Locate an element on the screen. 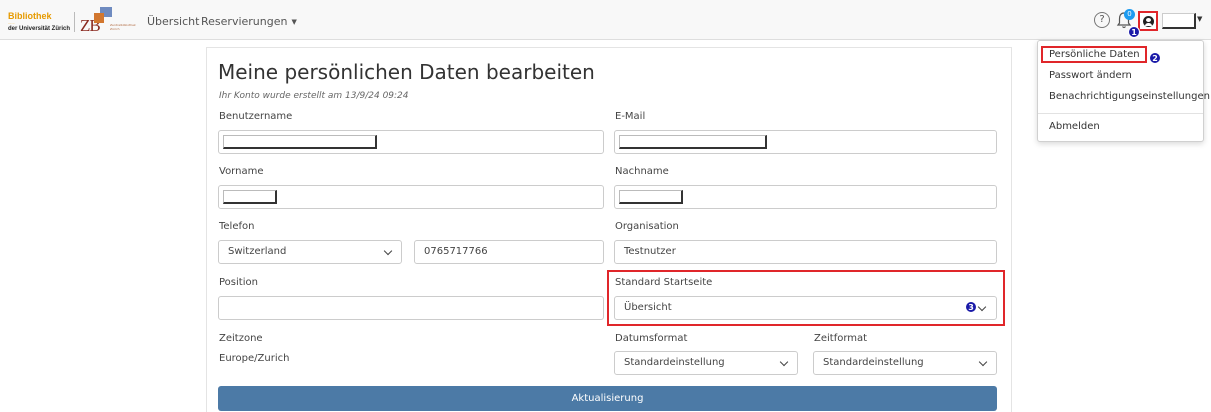 The height and width of the screenshot is (412, 1211). position-field is located at coordinates (411, 308).